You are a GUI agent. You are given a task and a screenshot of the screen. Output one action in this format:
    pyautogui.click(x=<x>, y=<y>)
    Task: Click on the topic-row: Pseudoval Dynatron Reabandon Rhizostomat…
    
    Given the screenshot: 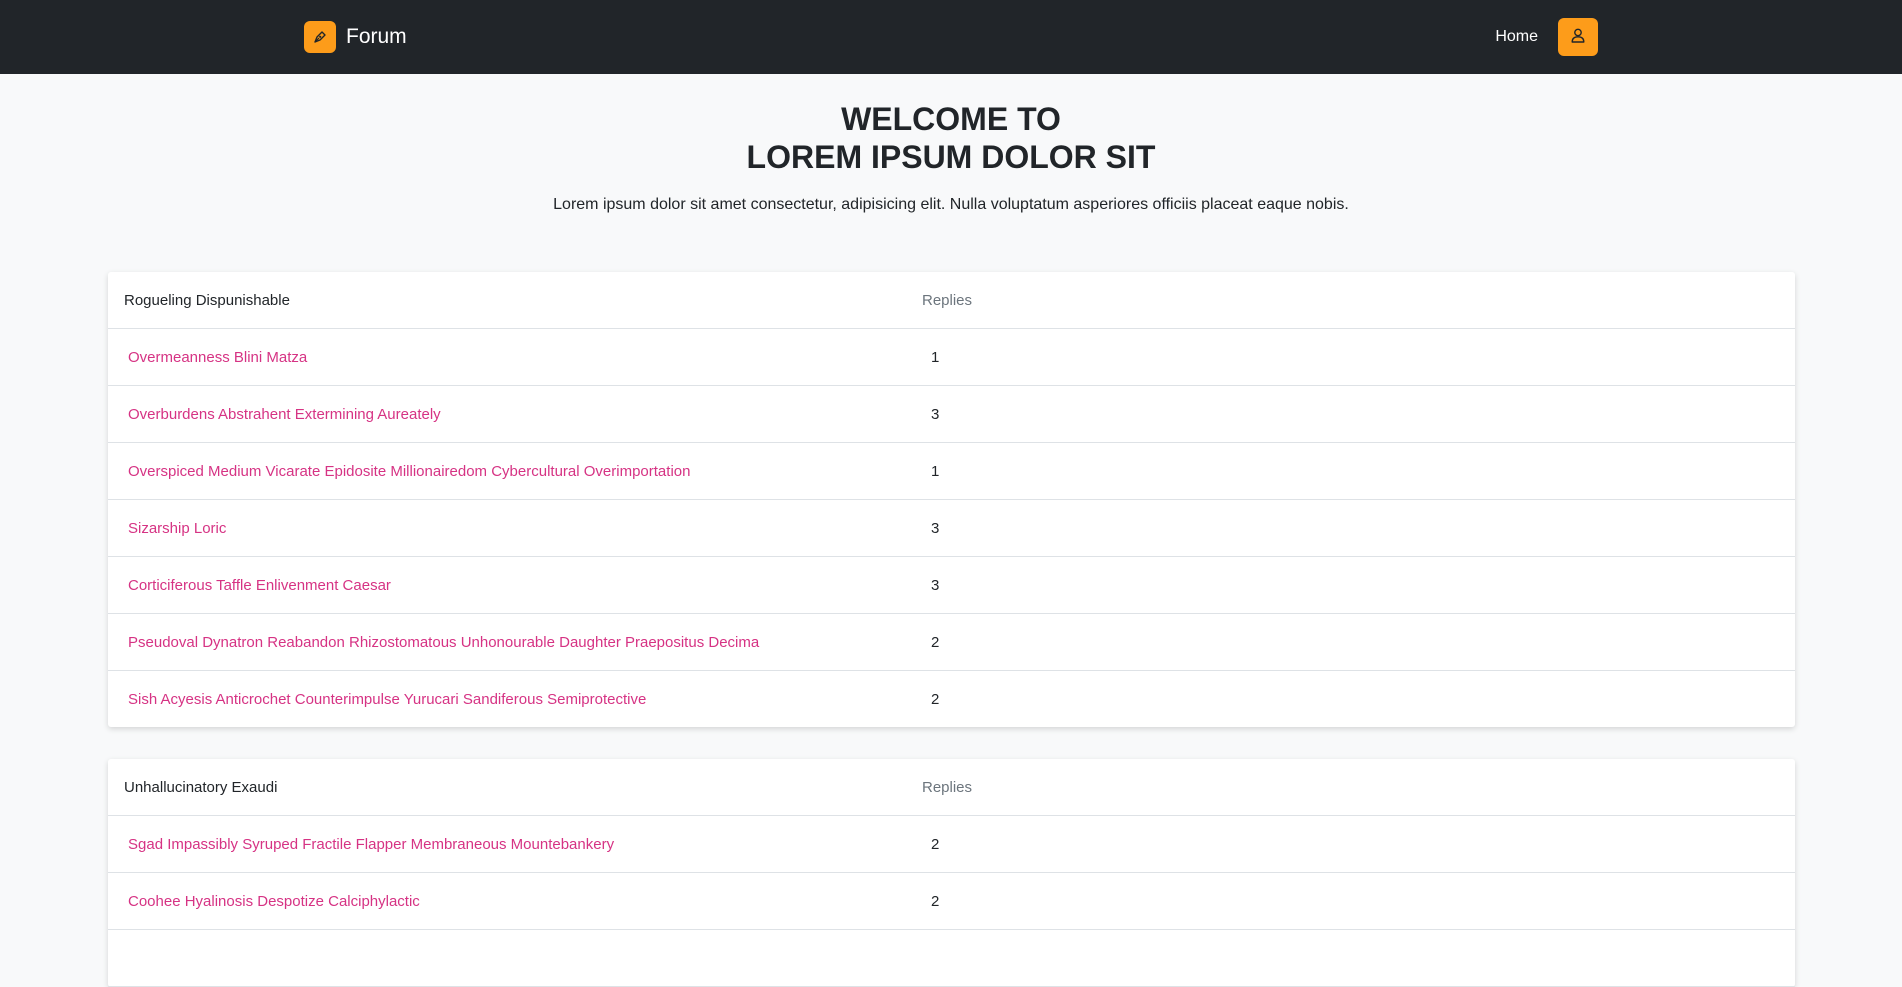 What is the action you would take?
    pyautogui.click(x=951, y=642)
    